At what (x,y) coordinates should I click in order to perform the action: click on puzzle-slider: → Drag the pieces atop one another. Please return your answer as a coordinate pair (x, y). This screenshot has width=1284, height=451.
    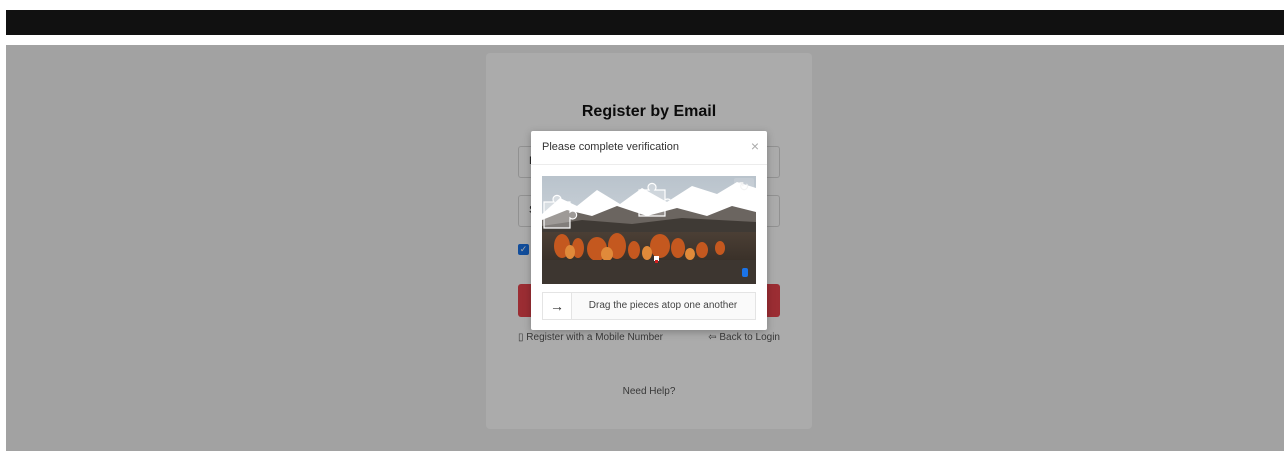
    Looking at the image, I should click on (649, 306).